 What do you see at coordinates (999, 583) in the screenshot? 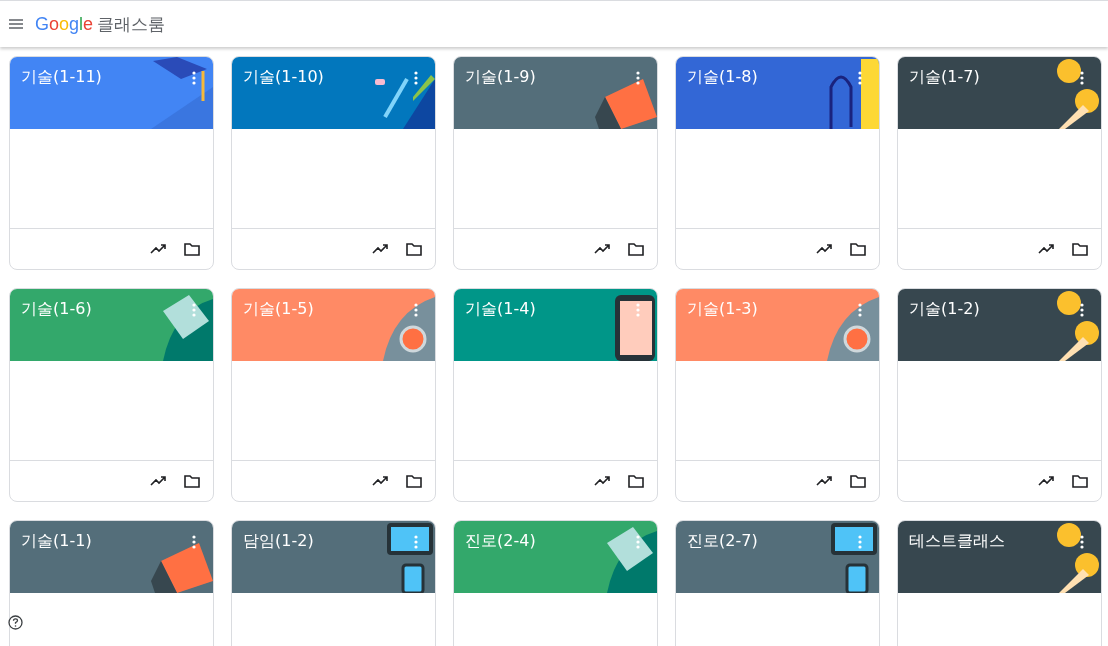
I see `class-card: 테스트클래스` at bounding box center [999, 583].